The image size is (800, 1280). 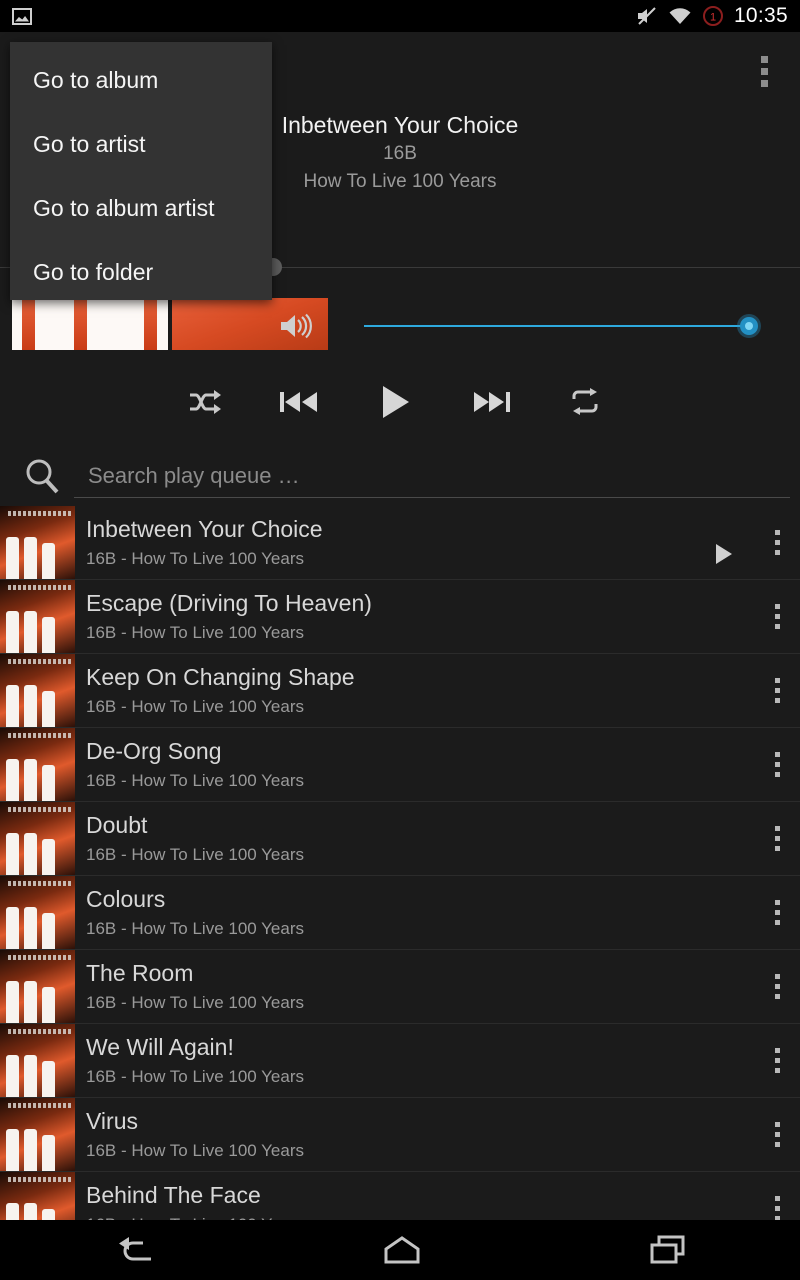 I want to click on context-menu-item: Go to artist, so click(x=141, y=144).